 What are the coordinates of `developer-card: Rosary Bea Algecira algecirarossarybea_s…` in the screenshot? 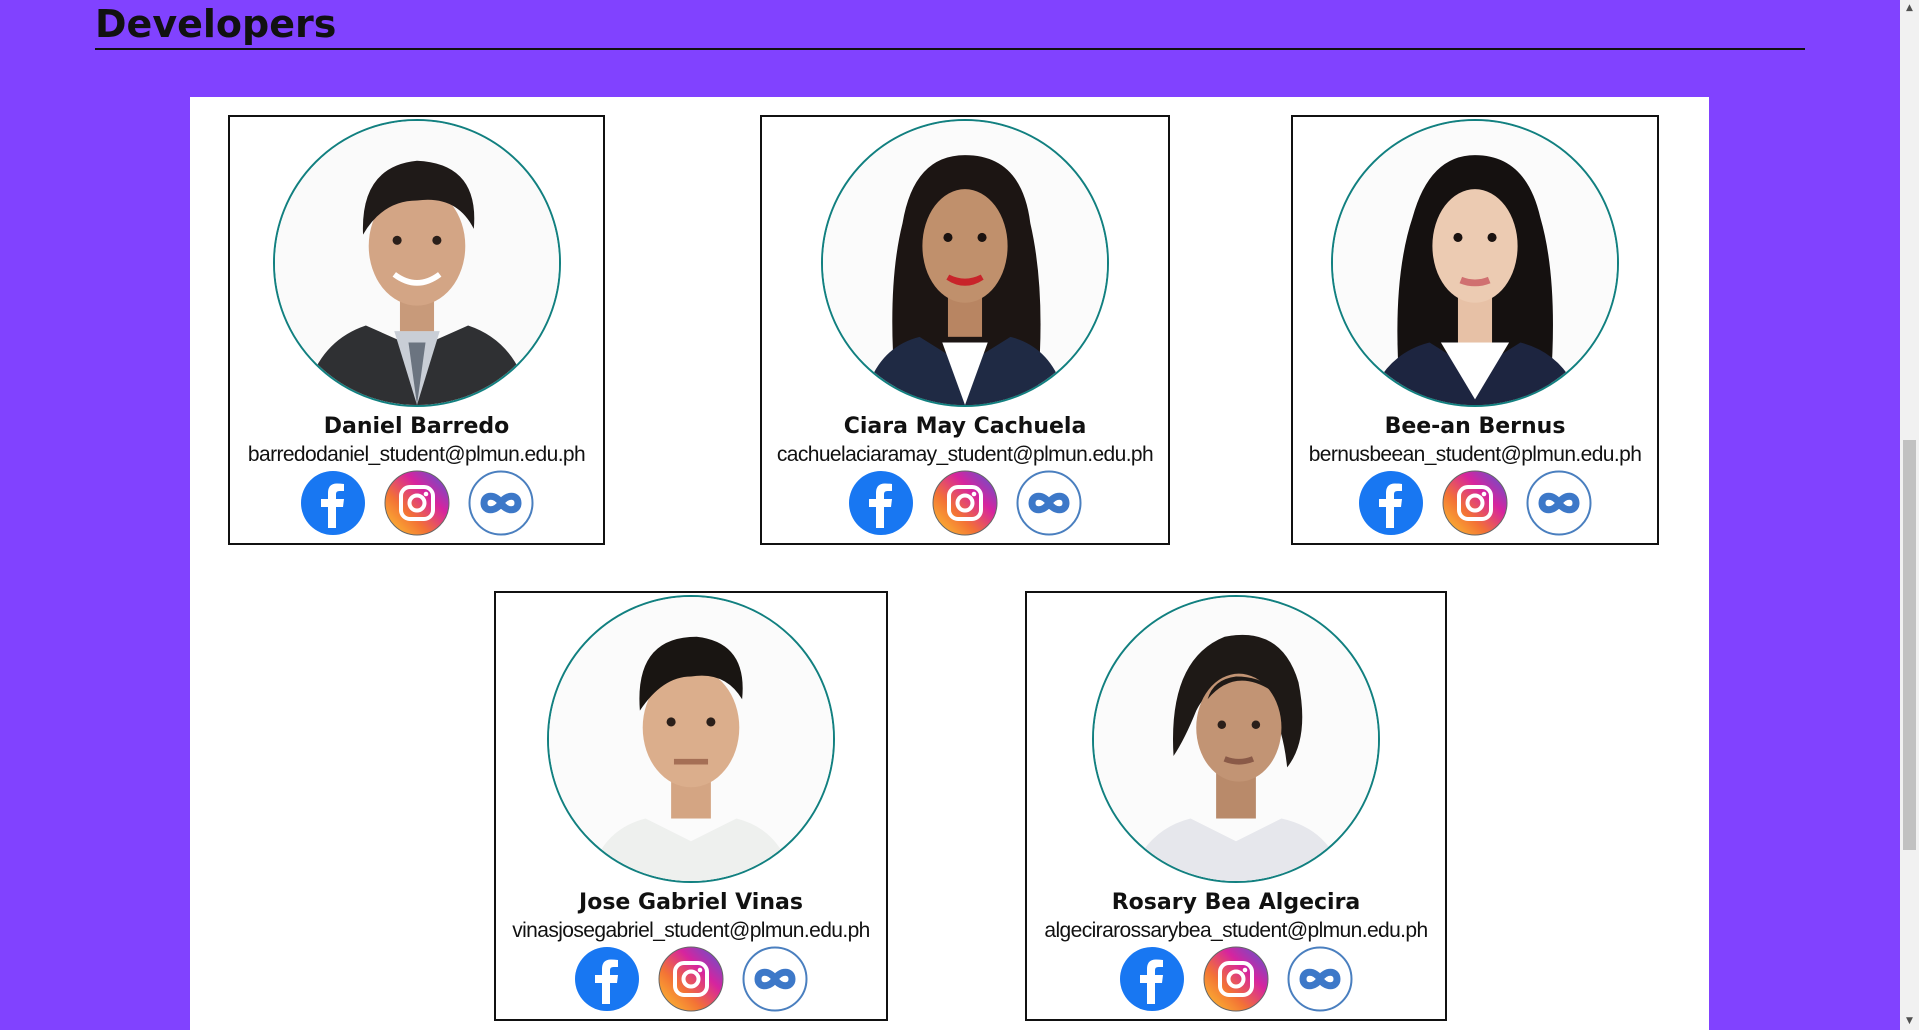 It's located at (1236, 806).